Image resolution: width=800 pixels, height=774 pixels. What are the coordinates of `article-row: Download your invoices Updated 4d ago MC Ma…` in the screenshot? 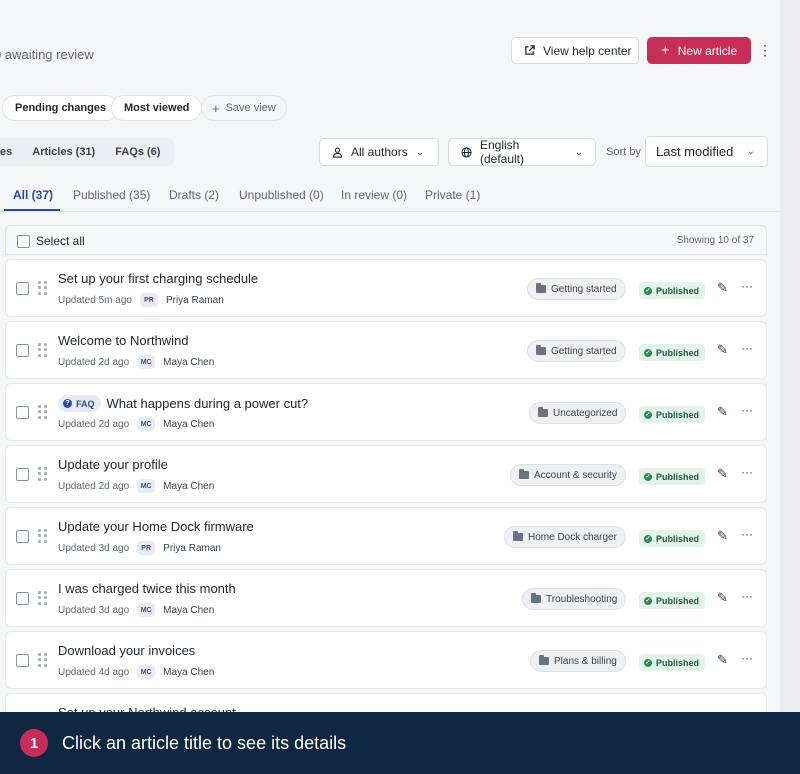 It's located at (386, 660).